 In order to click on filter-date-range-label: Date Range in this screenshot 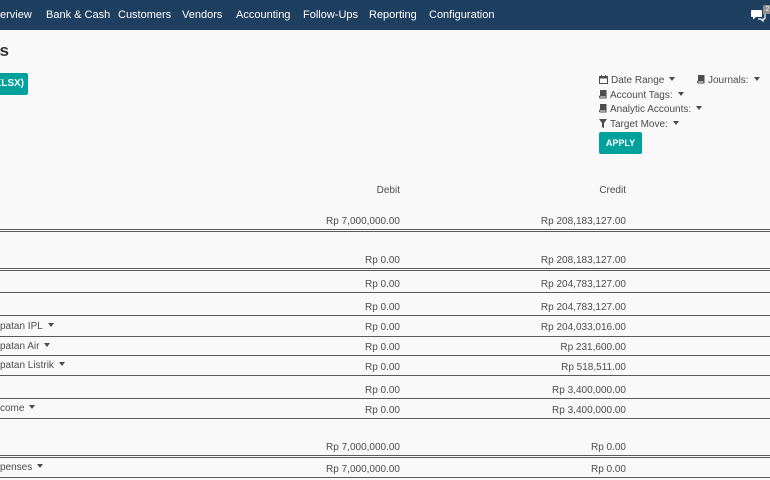, I will do `click(638, 80)`.